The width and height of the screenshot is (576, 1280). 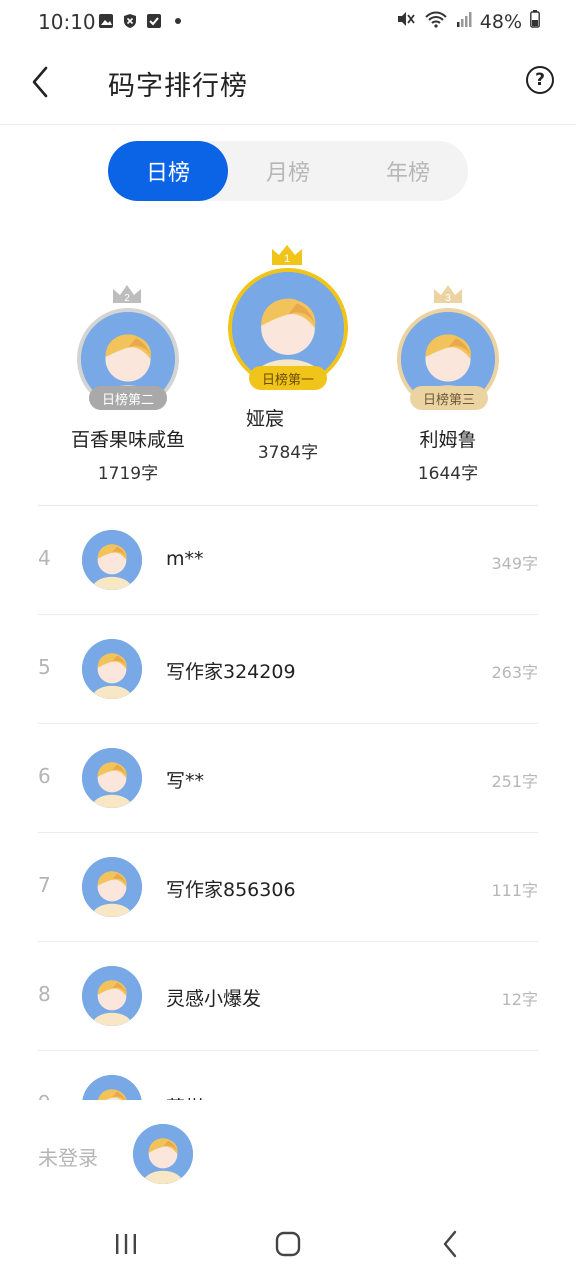 What do you see at coordinates (127, 298) in the screenshot?
I see `second-rank-number: 2` at bounding box center [127, 298].